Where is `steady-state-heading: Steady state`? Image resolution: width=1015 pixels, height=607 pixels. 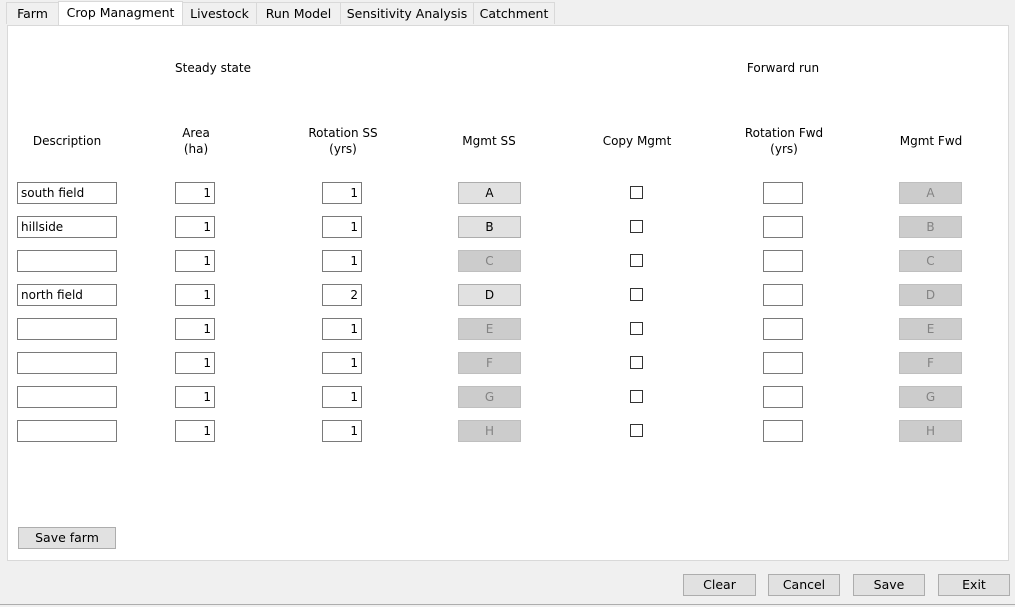
steady-state-heading: Steady state is located at coordinates (213, 68).